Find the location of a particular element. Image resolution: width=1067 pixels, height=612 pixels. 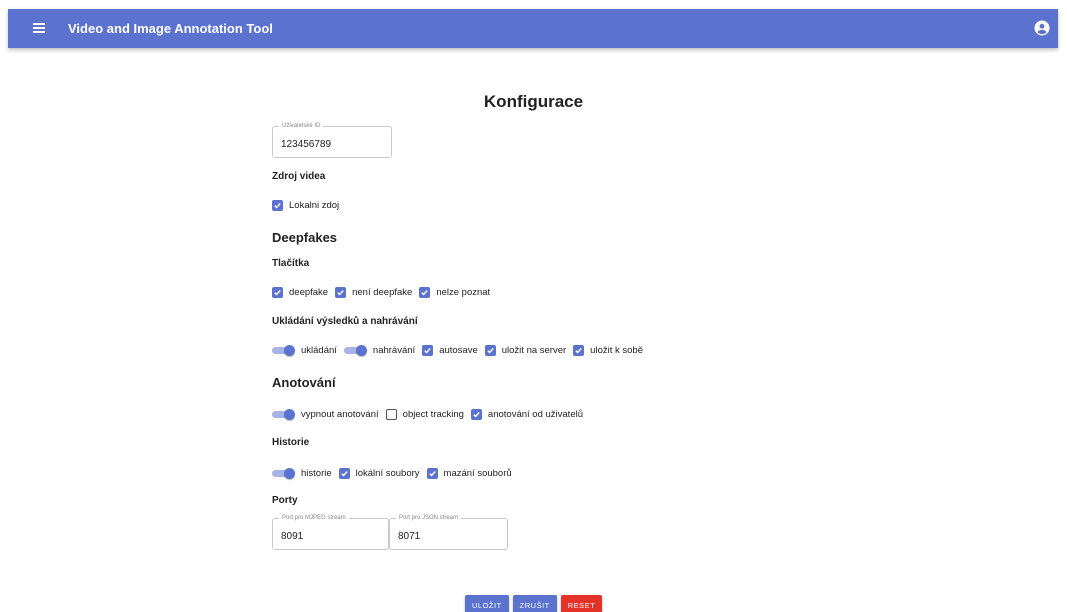

mjpeg-port-input is located at coordinates (326, 536).